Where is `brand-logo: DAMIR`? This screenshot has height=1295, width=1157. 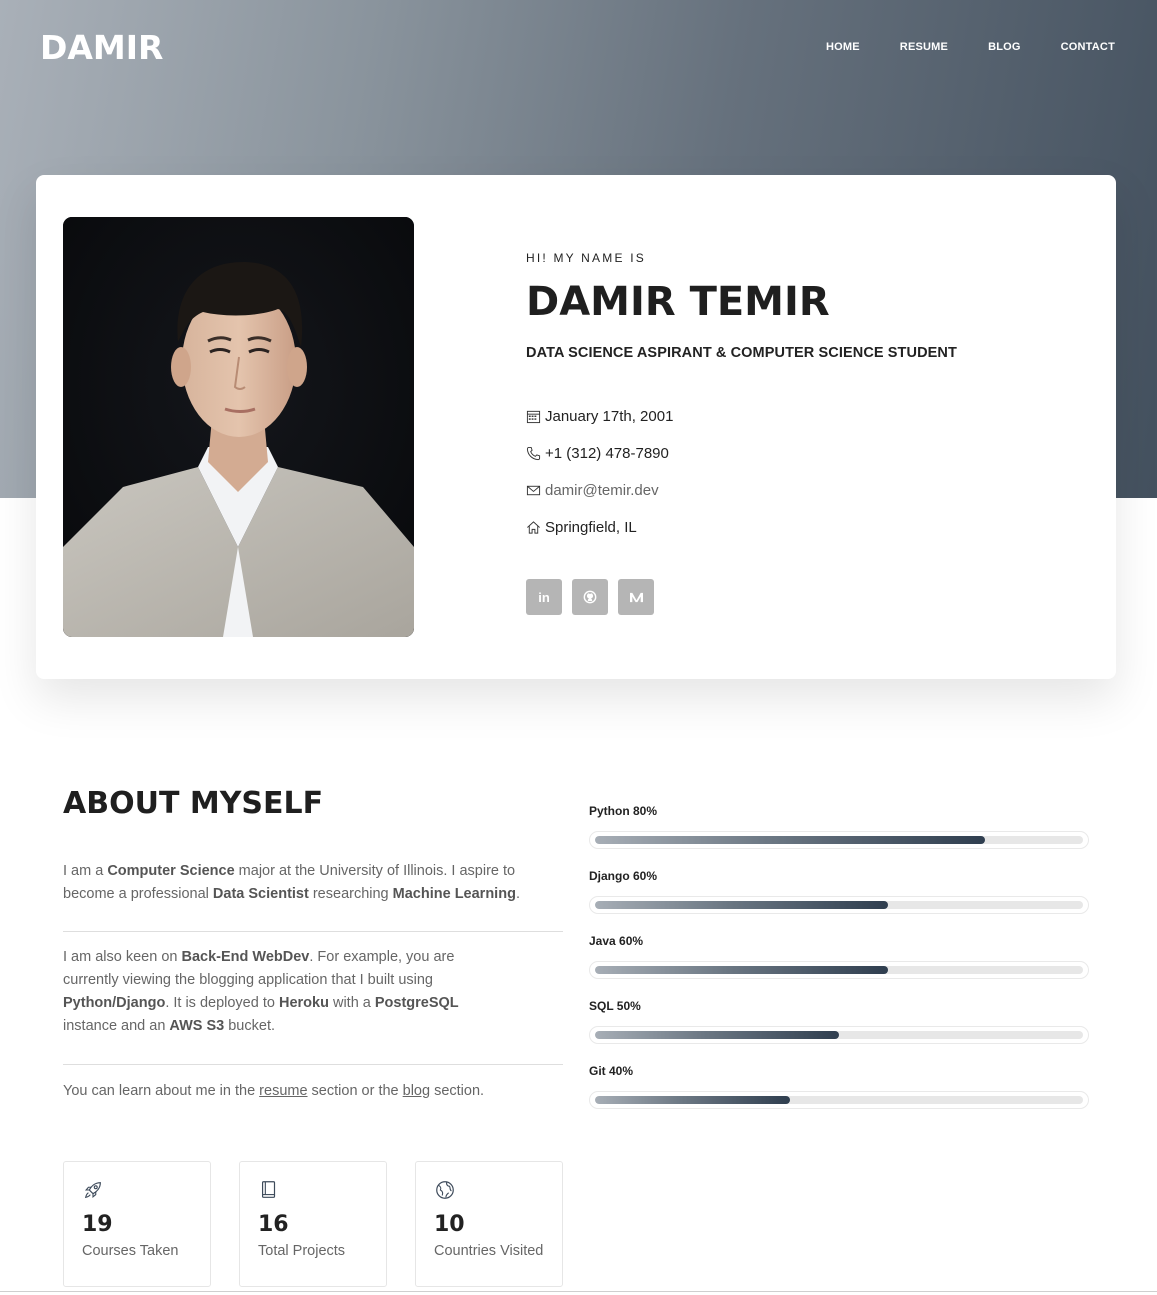
brand-logo: DAMIR is located at coordinates (101, 47).